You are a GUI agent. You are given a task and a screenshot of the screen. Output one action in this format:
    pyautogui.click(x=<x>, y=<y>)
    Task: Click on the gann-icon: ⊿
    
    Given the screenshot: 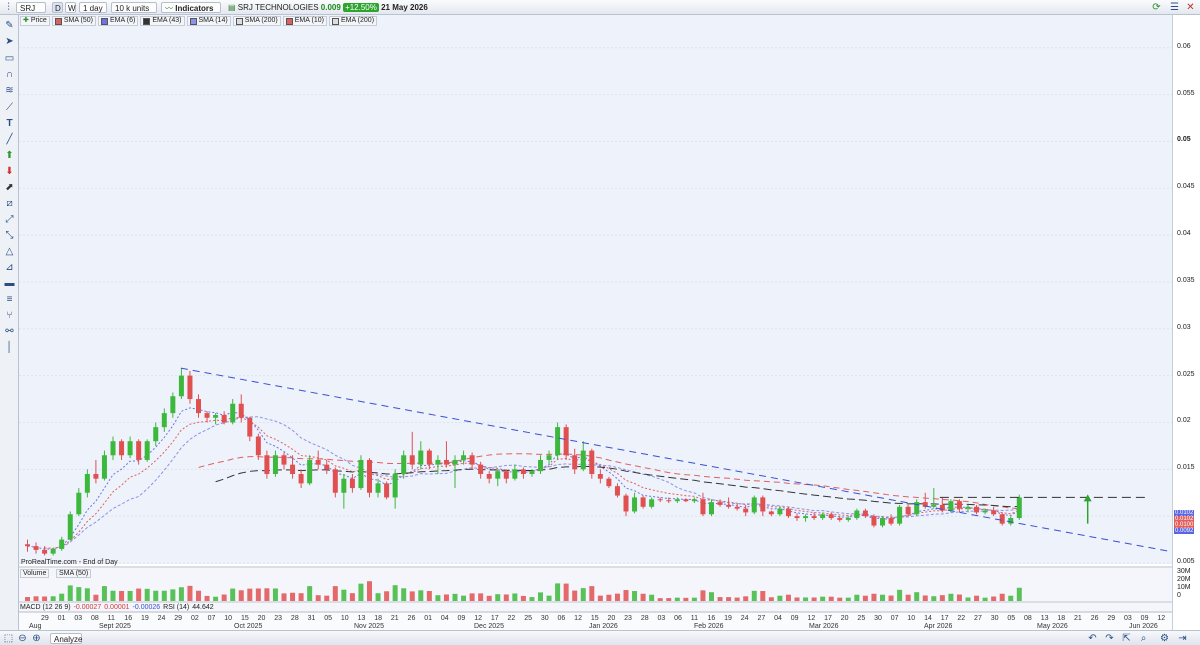 What is the action you would take?
    pyautogui.click(x=9, y=267)
    